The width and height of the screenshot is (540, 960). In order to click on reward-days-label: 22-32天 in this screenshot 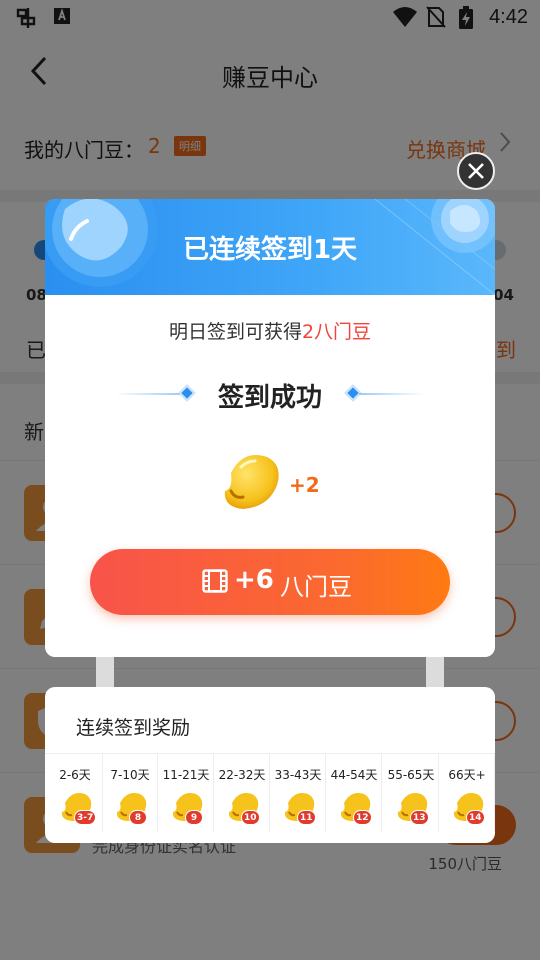, I will do `click(242, 775)`.